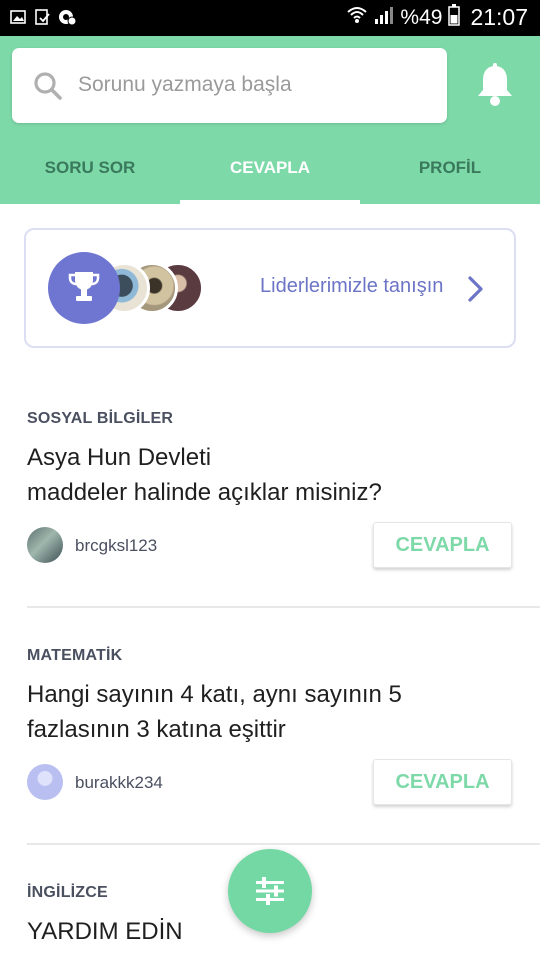  I want to click on tab-answer: CEVAPLA, so click(270, 174).